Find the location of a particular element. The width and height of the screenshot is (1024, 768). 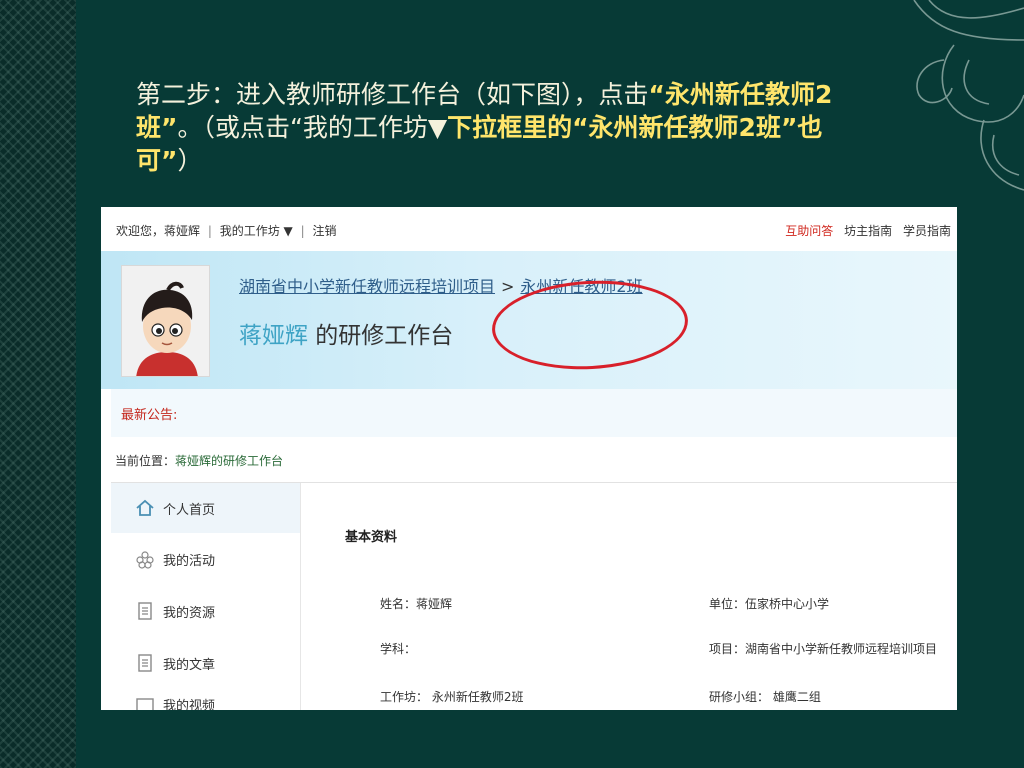

my-workshop-dropdown: 我的工作坊 ▼ is located at coordinates (256, 231).